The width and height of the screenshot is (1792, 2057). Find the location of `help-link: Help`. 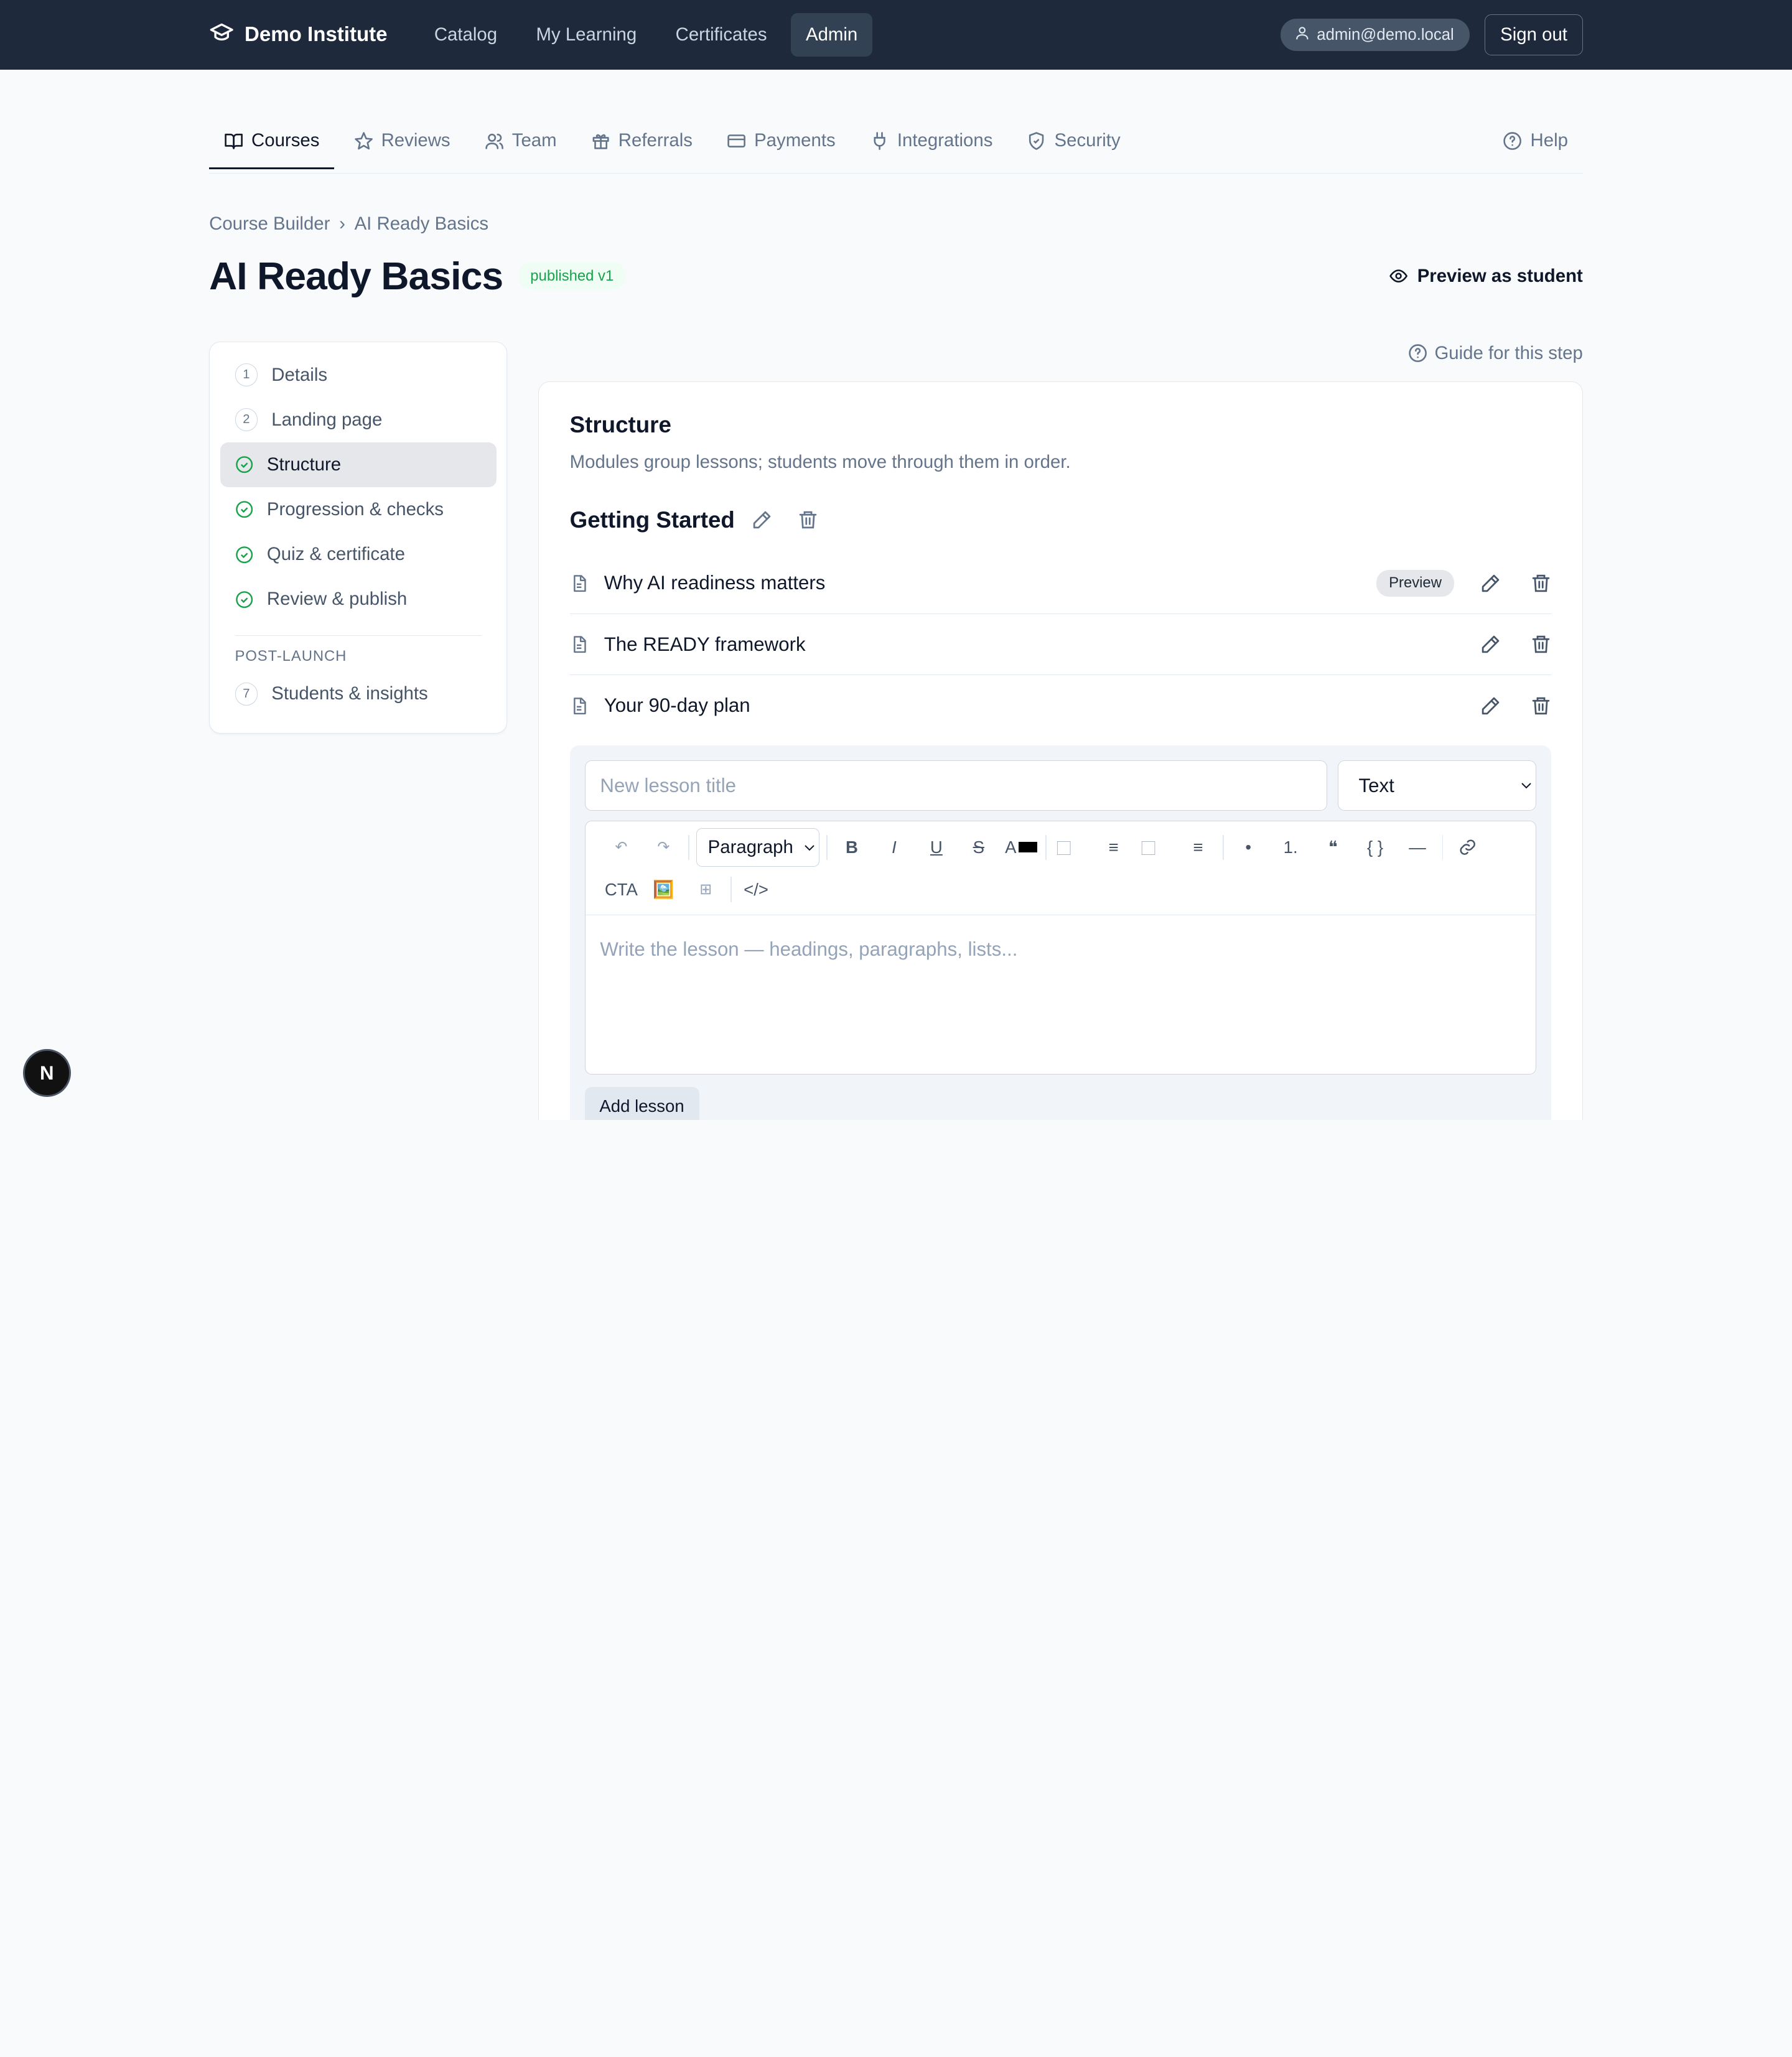

help-link: Help is located at coordinates (1536, 142).